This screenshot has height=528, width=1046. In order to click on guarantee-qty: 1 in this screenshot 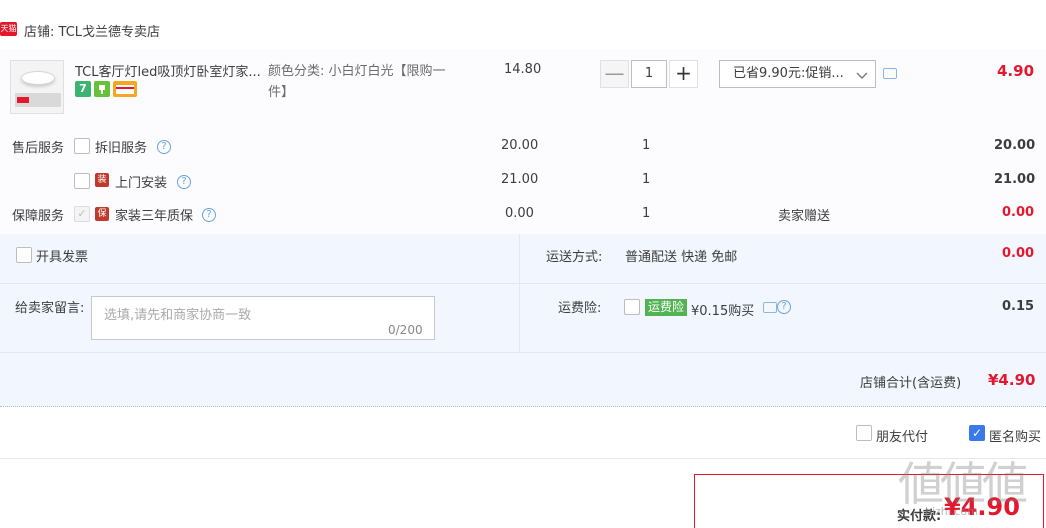, I will do `click(646, 213)`.